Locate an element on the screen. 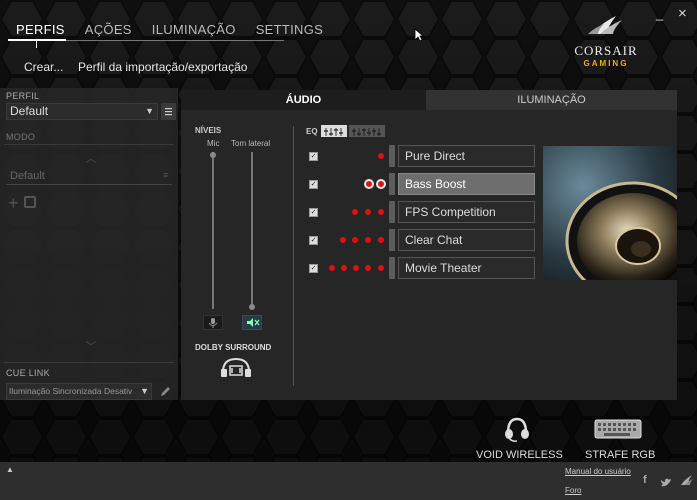 This screenshot has width=697, height=500. profile-select: Default ▼ is located at coordinates (82, 111).